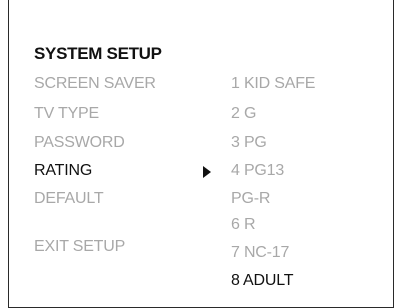  Describe the element at coordinates (262, 281) in the screenshot. I see `rating-option-adult: 8 ADULT` at that location.